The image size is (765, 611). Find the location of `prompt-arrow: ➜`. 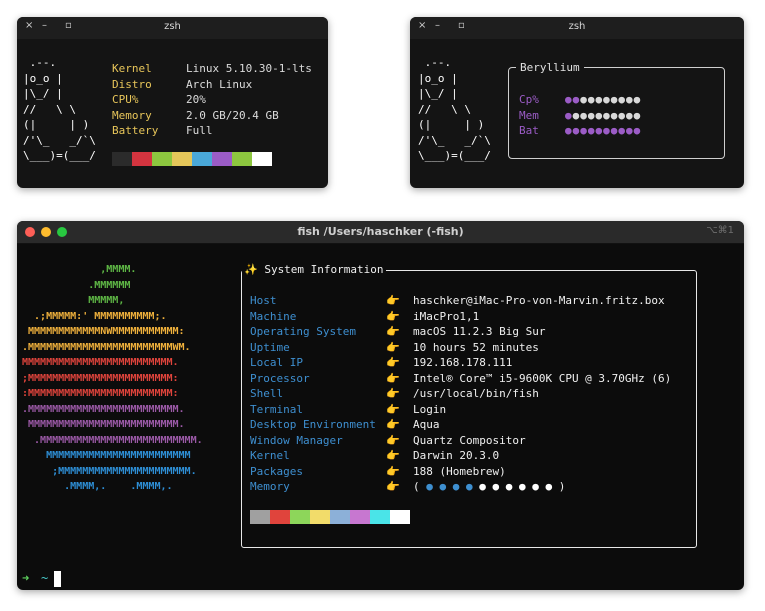

prompt-arrow: ➜ is located at coordinates (26, 578).